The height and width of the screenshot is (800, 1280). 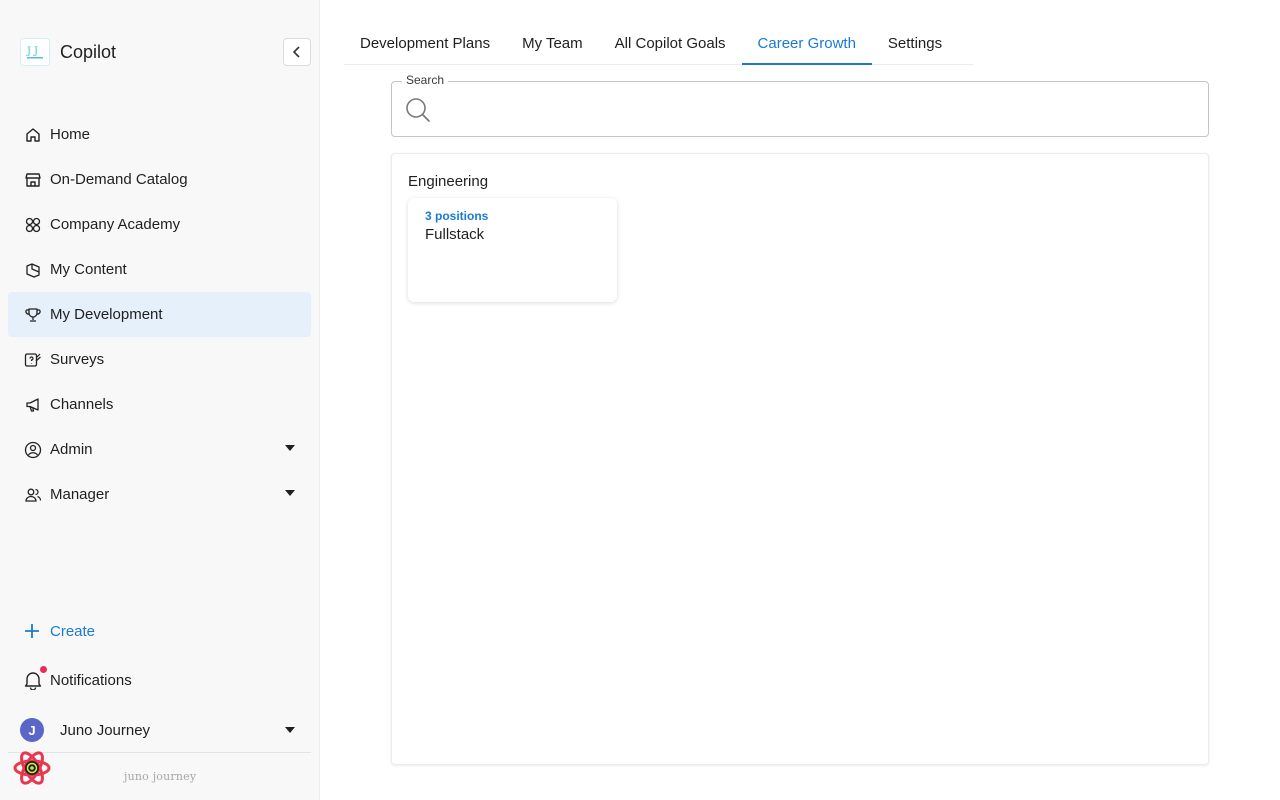 What do you see at coordinates (71, 449) in the screenshot?
I see `sidebar-item-label: Admin` at bounding box center [71, 449].